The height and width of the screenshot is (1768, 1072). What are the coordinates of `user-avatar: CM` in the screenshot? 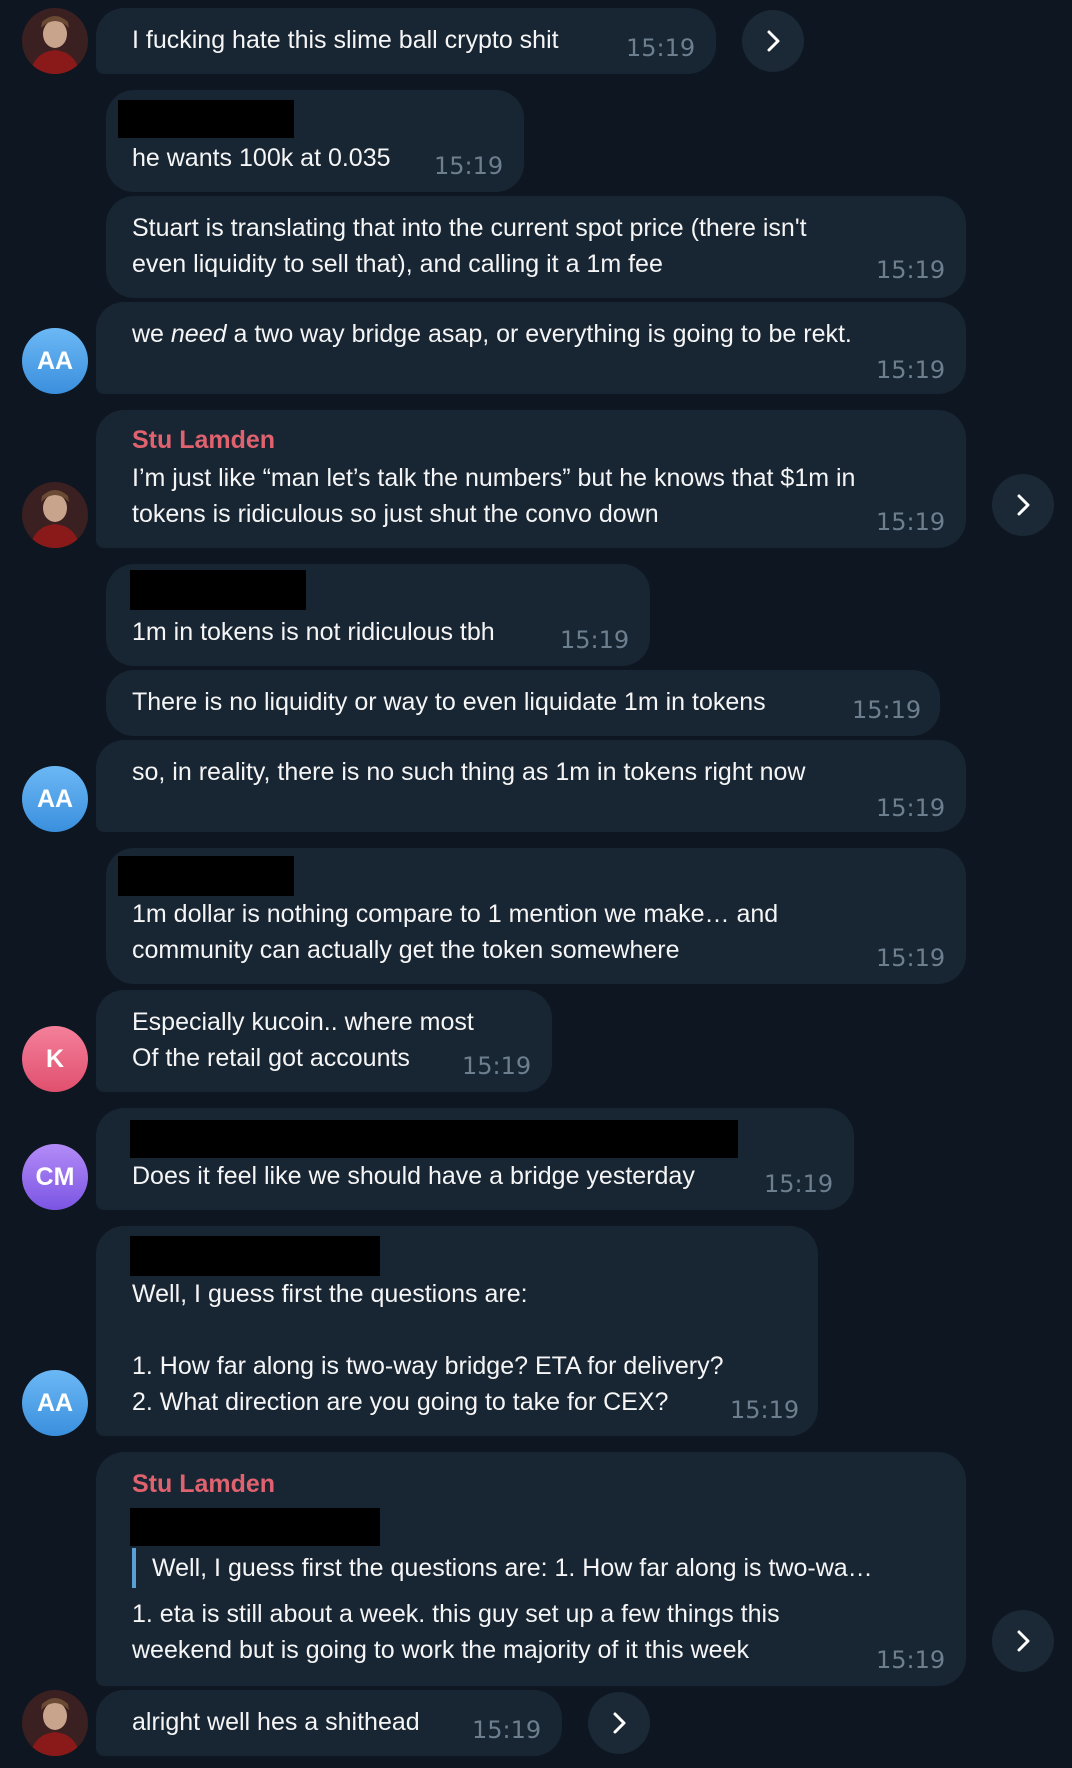 It's located at (55, 1177).